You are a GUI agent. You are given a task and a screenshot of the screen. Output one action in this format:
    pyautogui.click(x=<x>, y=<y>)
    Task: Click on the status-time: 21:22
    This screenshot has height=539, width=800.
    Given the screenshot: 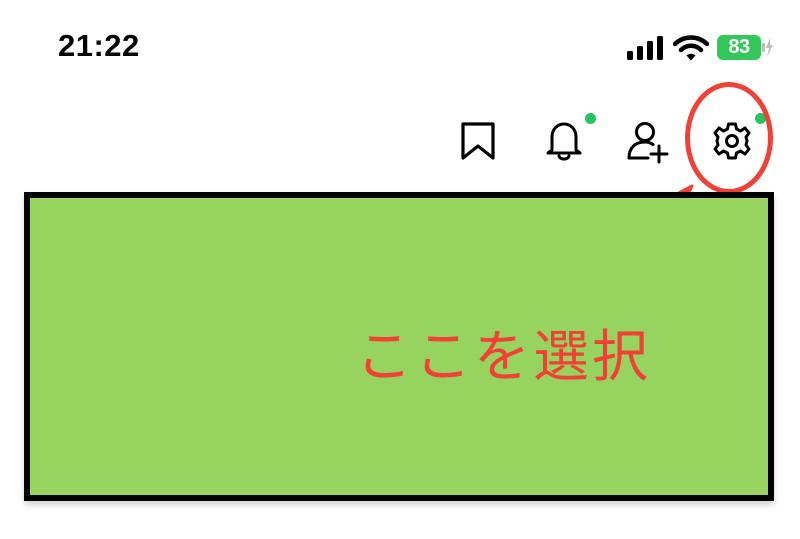 What is the action you would take?
    pyautogui.click(x=99, y=45)
    